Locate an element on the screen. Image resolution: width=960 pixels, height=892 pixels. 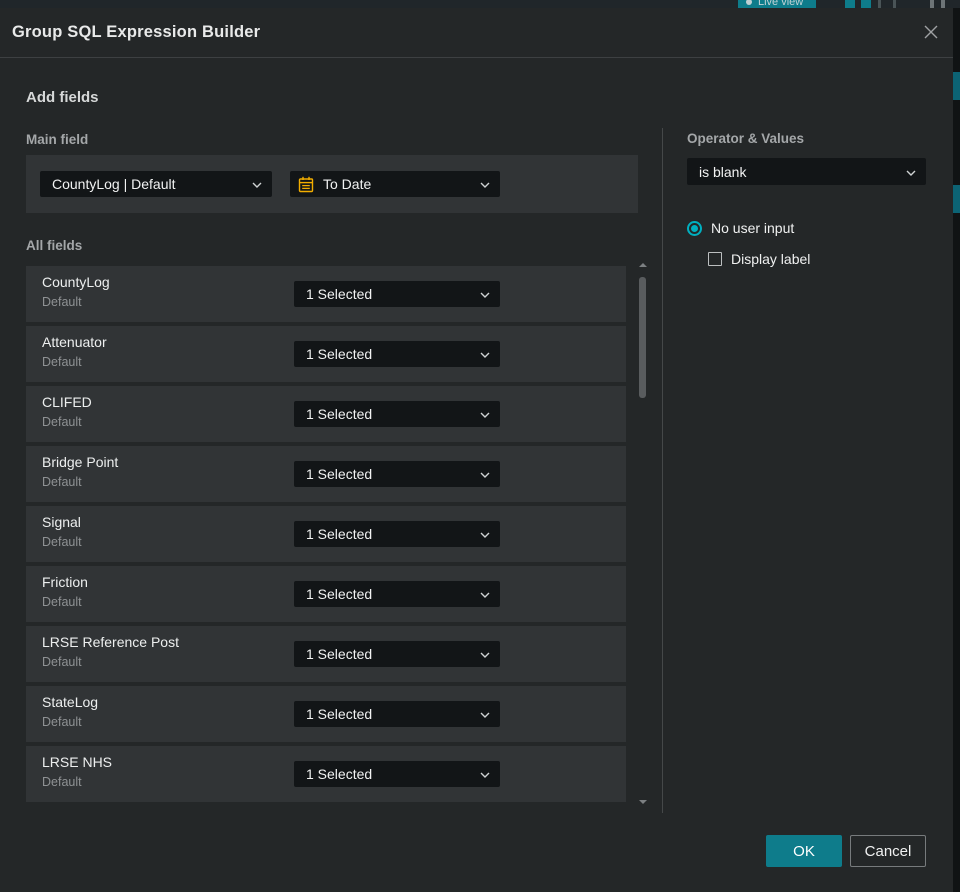
scroll-down-icon is located at coordinates (642, 802).